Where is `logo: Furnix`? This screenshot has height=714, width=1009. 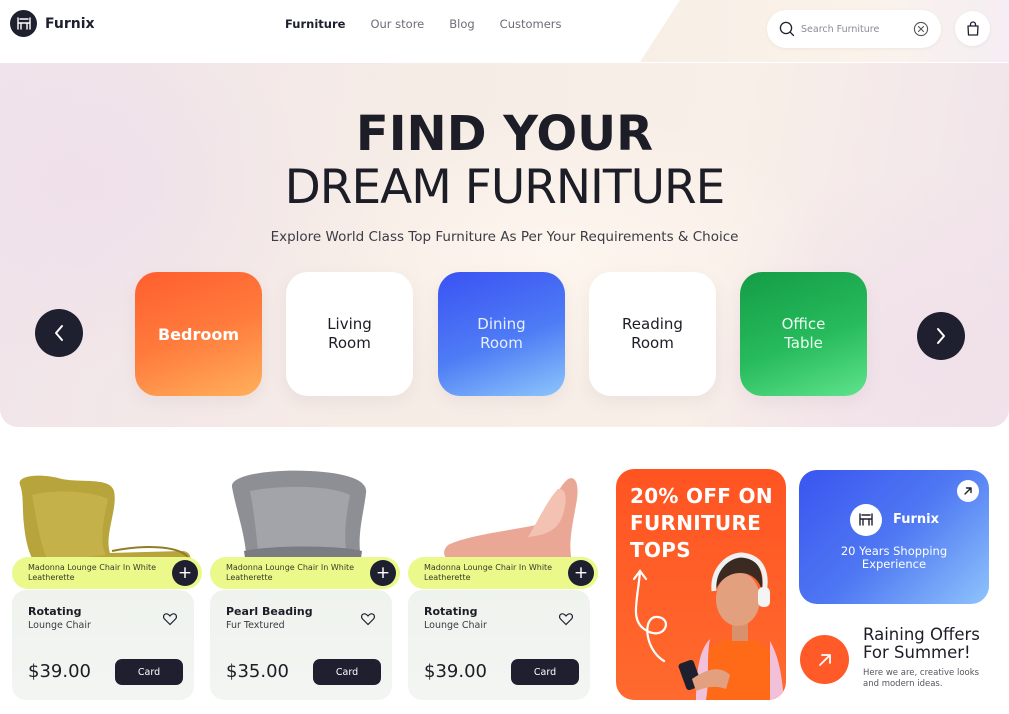 logo: Furnix is located at coordinates (52, 23).